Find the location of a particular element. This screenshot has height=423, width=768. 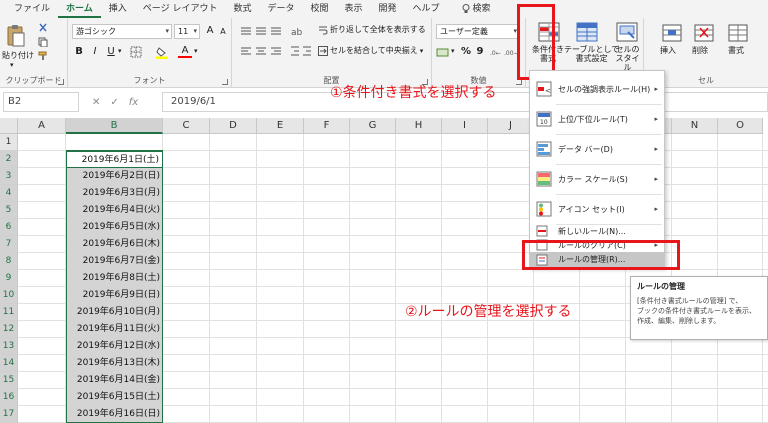

vertical-align-icons is located at coordinates (262, 31).